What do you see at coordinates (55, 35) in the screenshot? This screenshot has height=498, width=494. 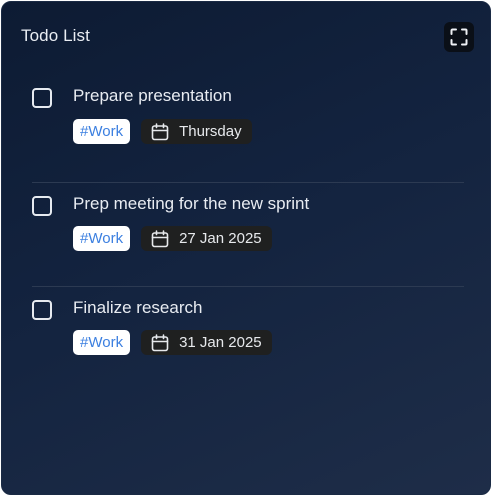 I see `widget-title: Todo List` at bounding box center [55, 35].